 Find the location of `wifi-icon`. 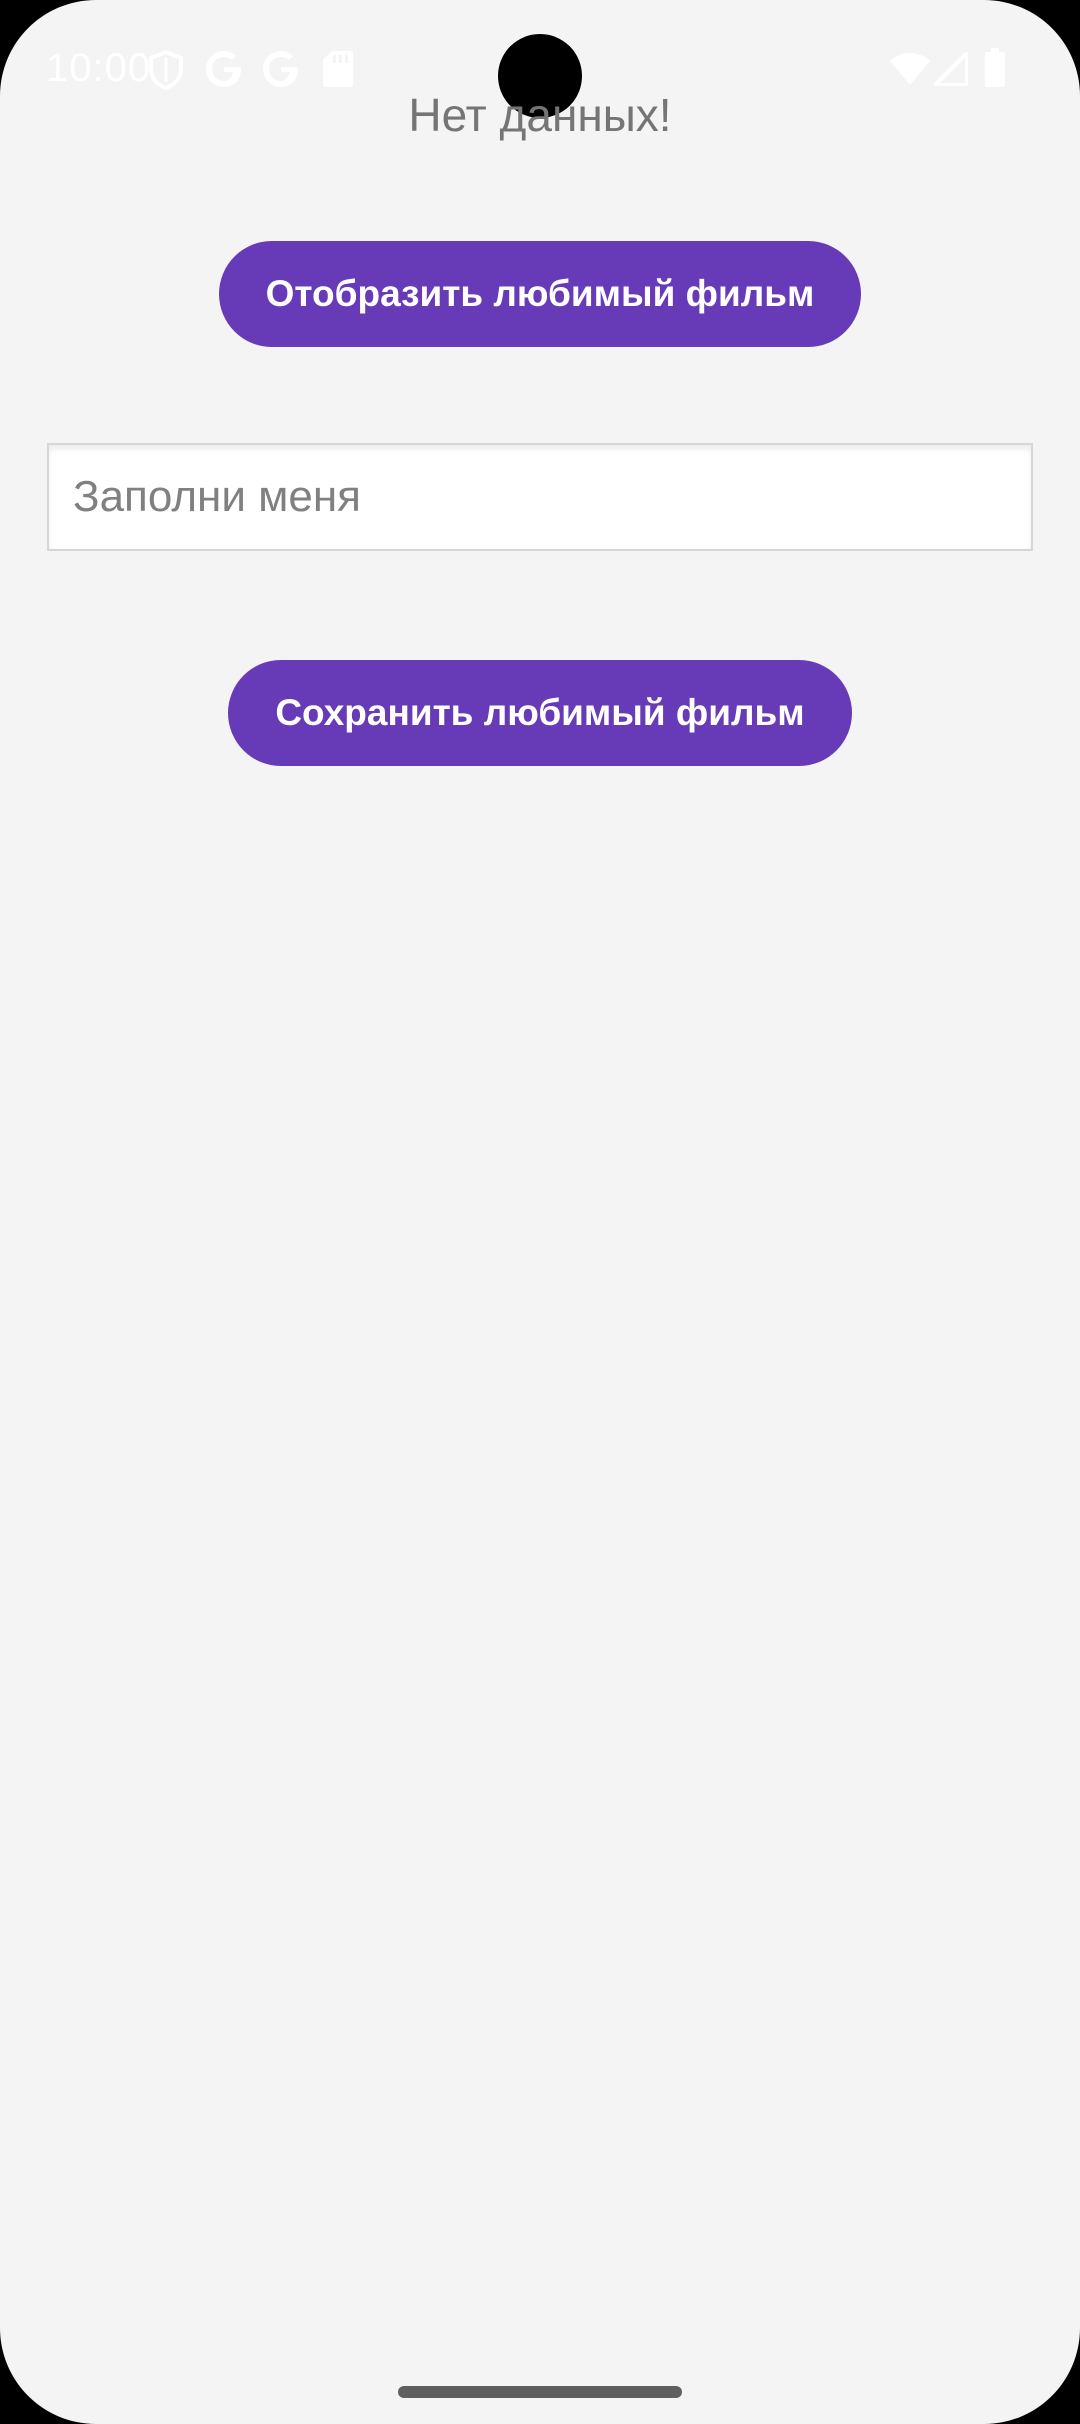

wifi-icon is located at coordinates (910, 71).